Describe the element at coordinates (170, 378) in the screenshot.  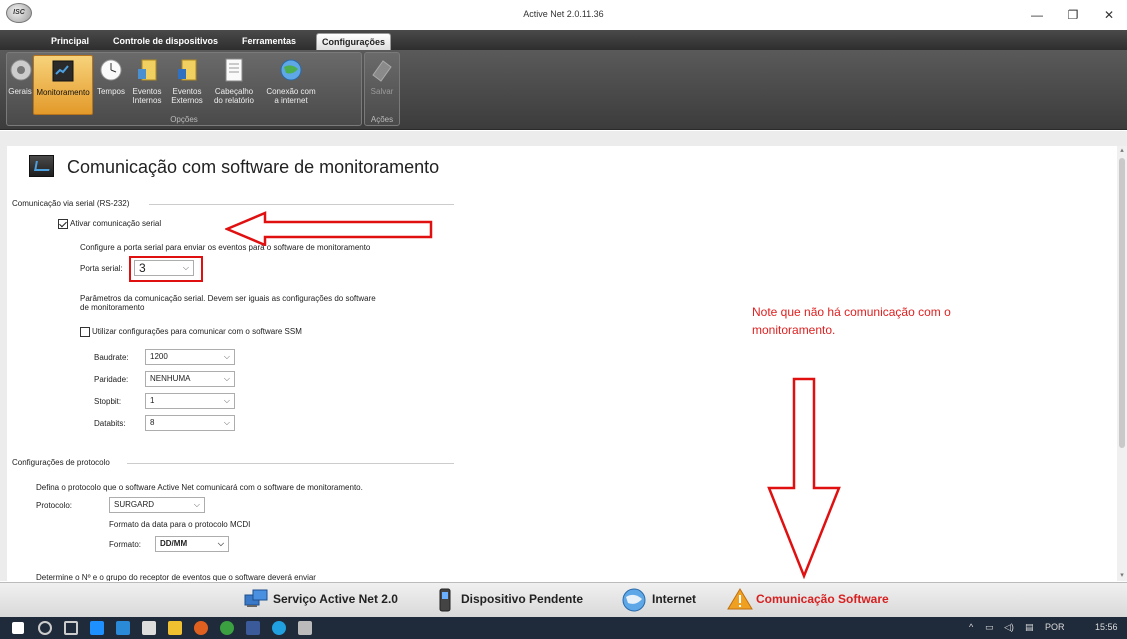
I see `parity-value: NENHUMA` at that location.